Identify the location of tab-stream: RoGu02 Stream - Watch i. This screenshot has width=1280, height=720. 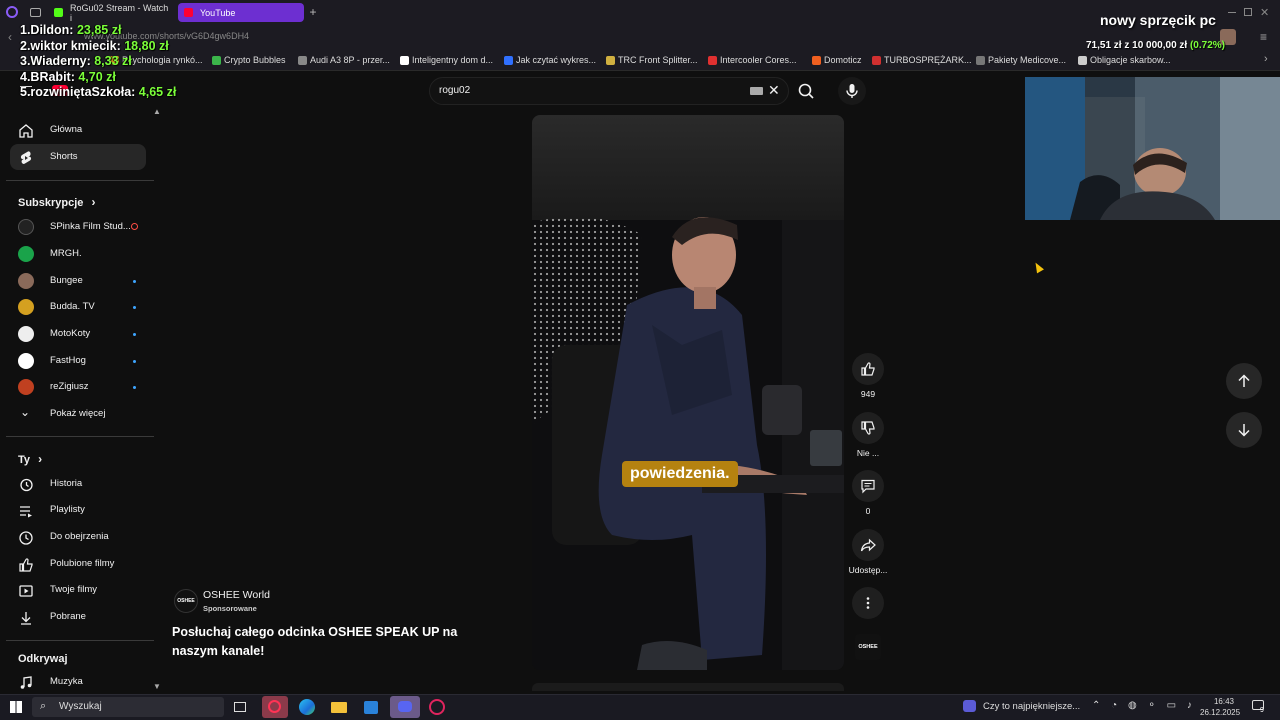
(109, 13).